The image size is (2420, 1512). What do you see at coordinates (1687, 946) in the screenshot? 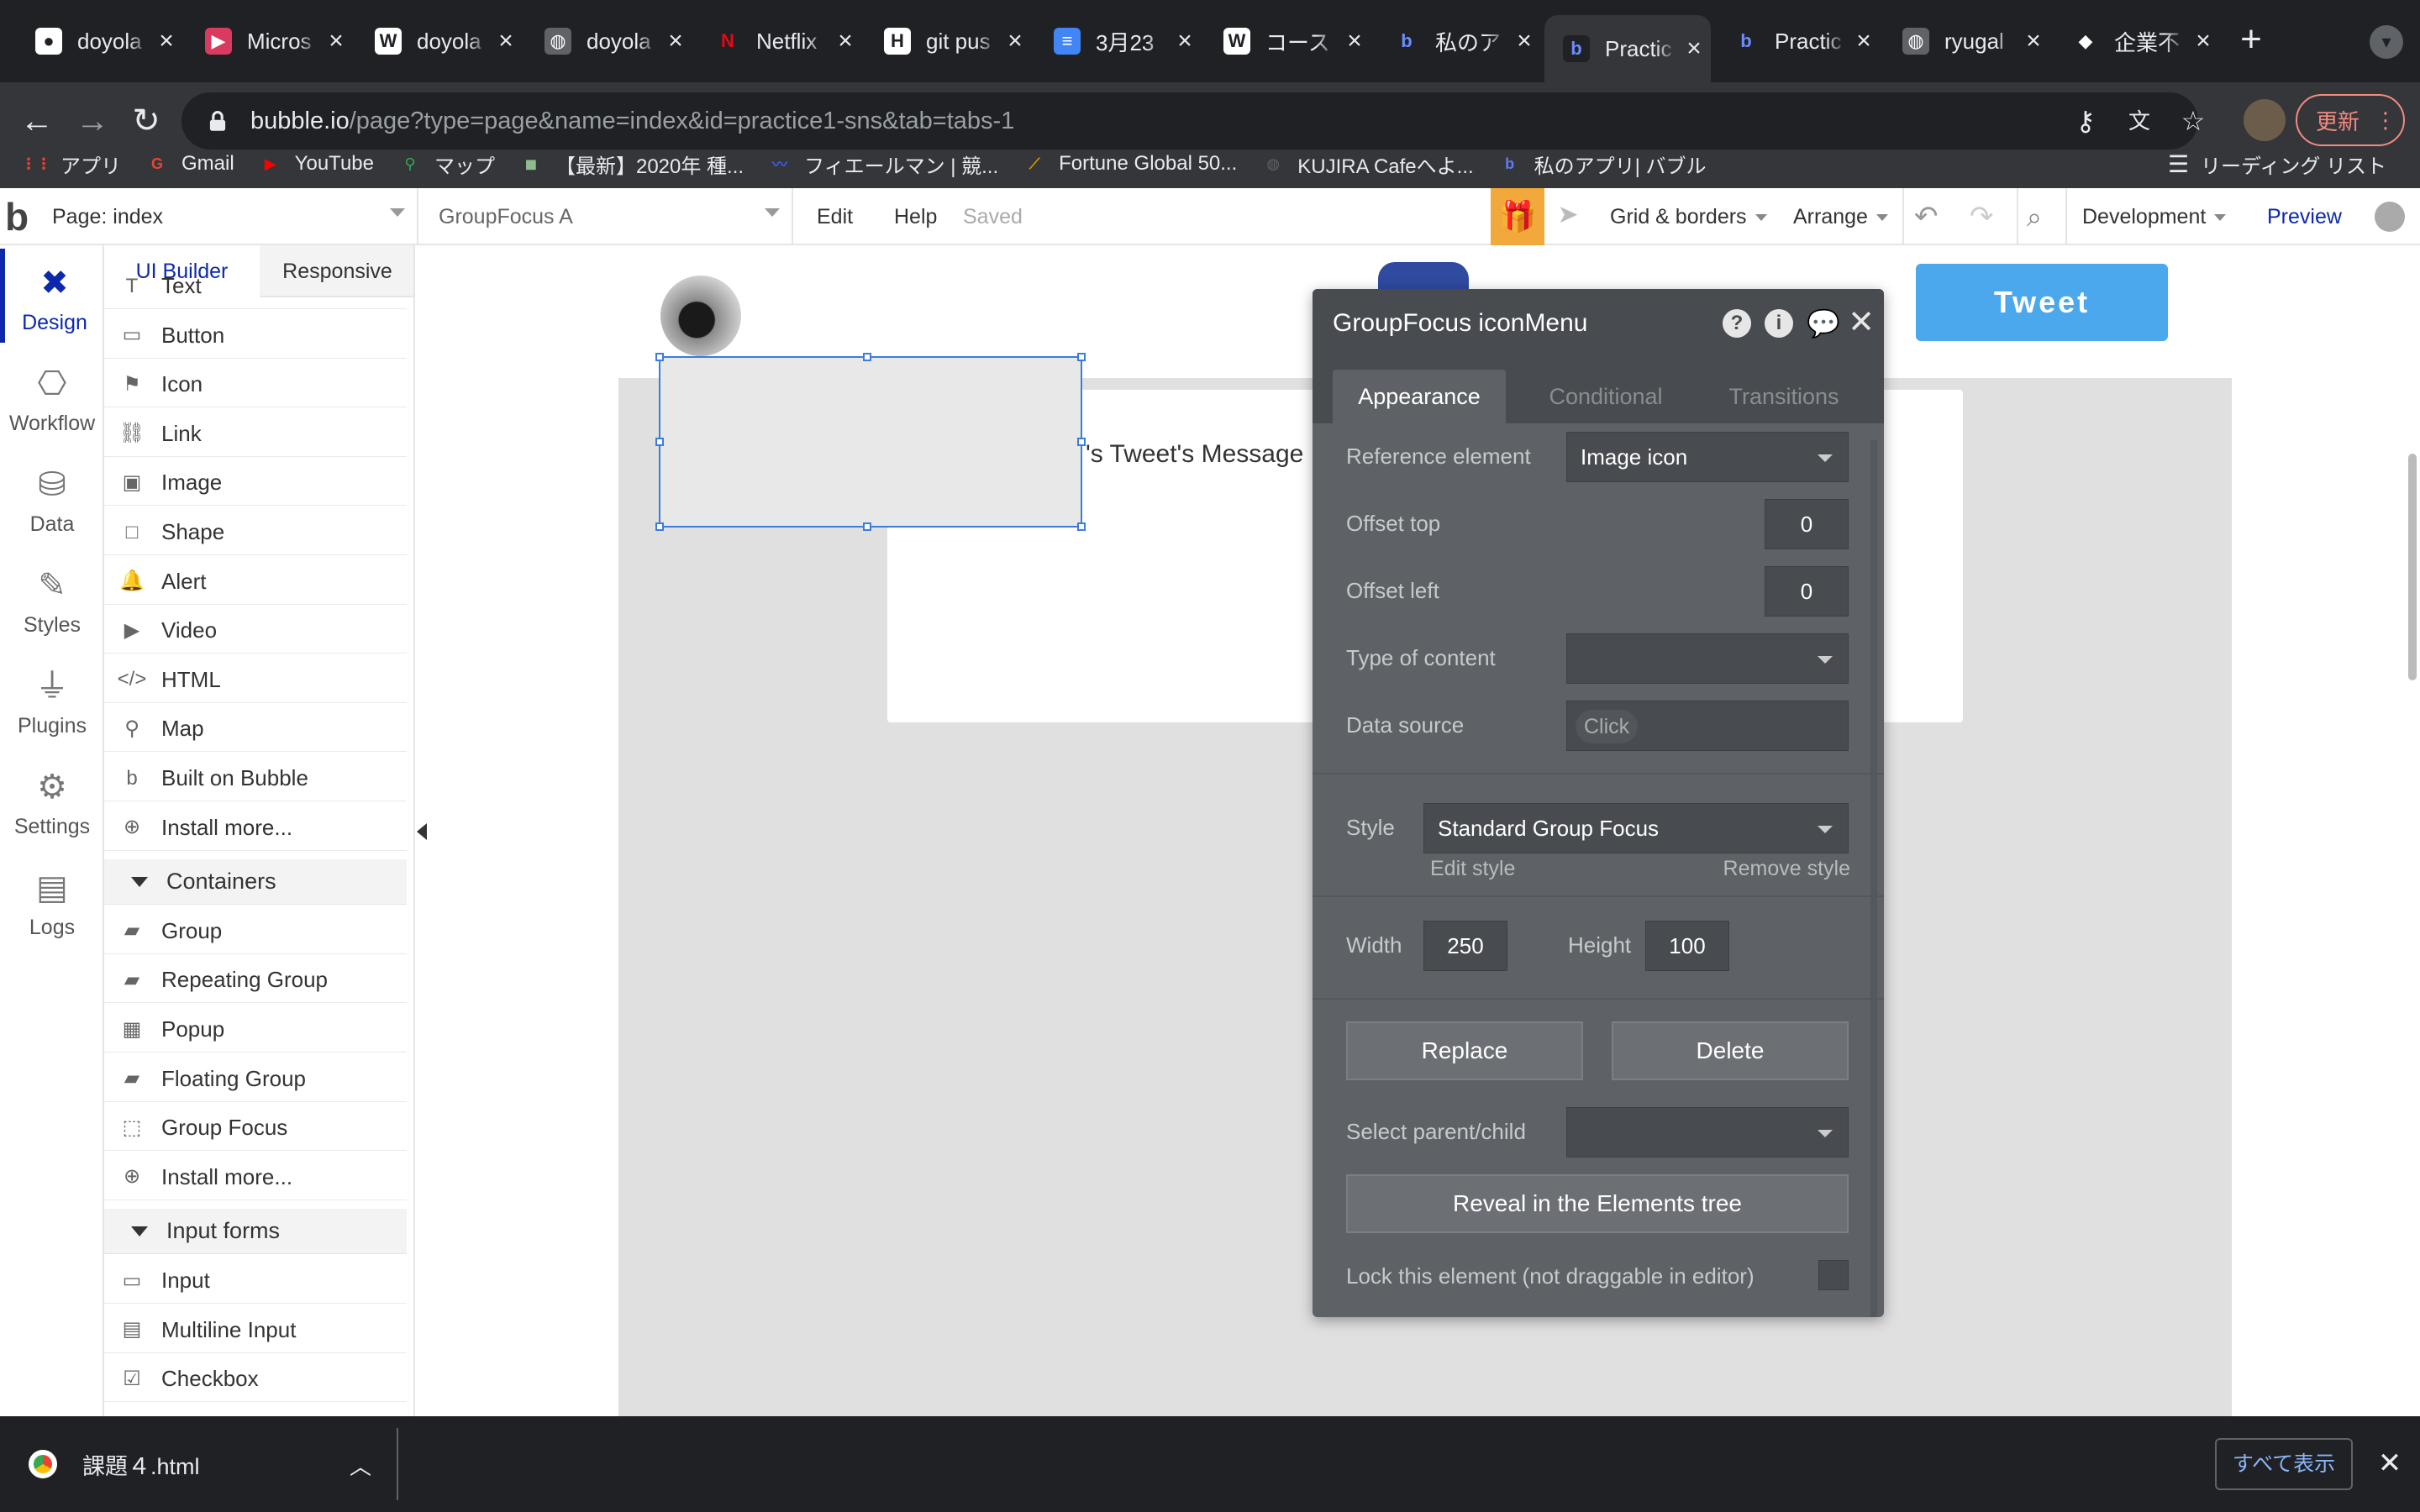
I see `height-input: 100` at bounding box center [1687, 946].